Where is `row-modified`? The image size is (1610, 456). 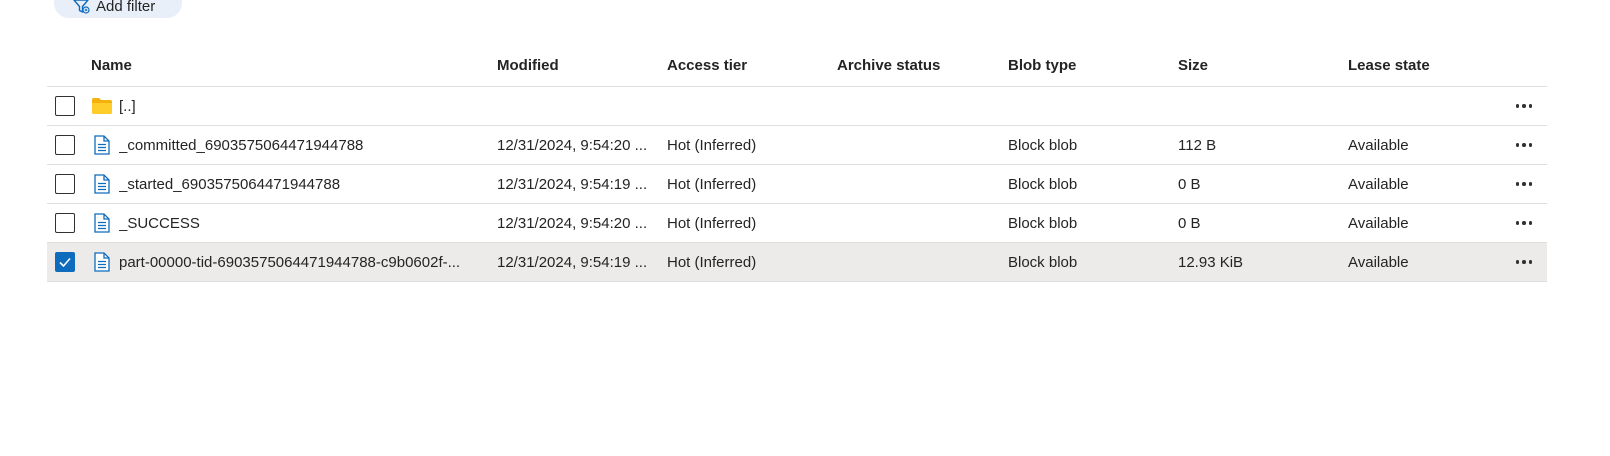
row-modified is located at coordinates (577, 106).